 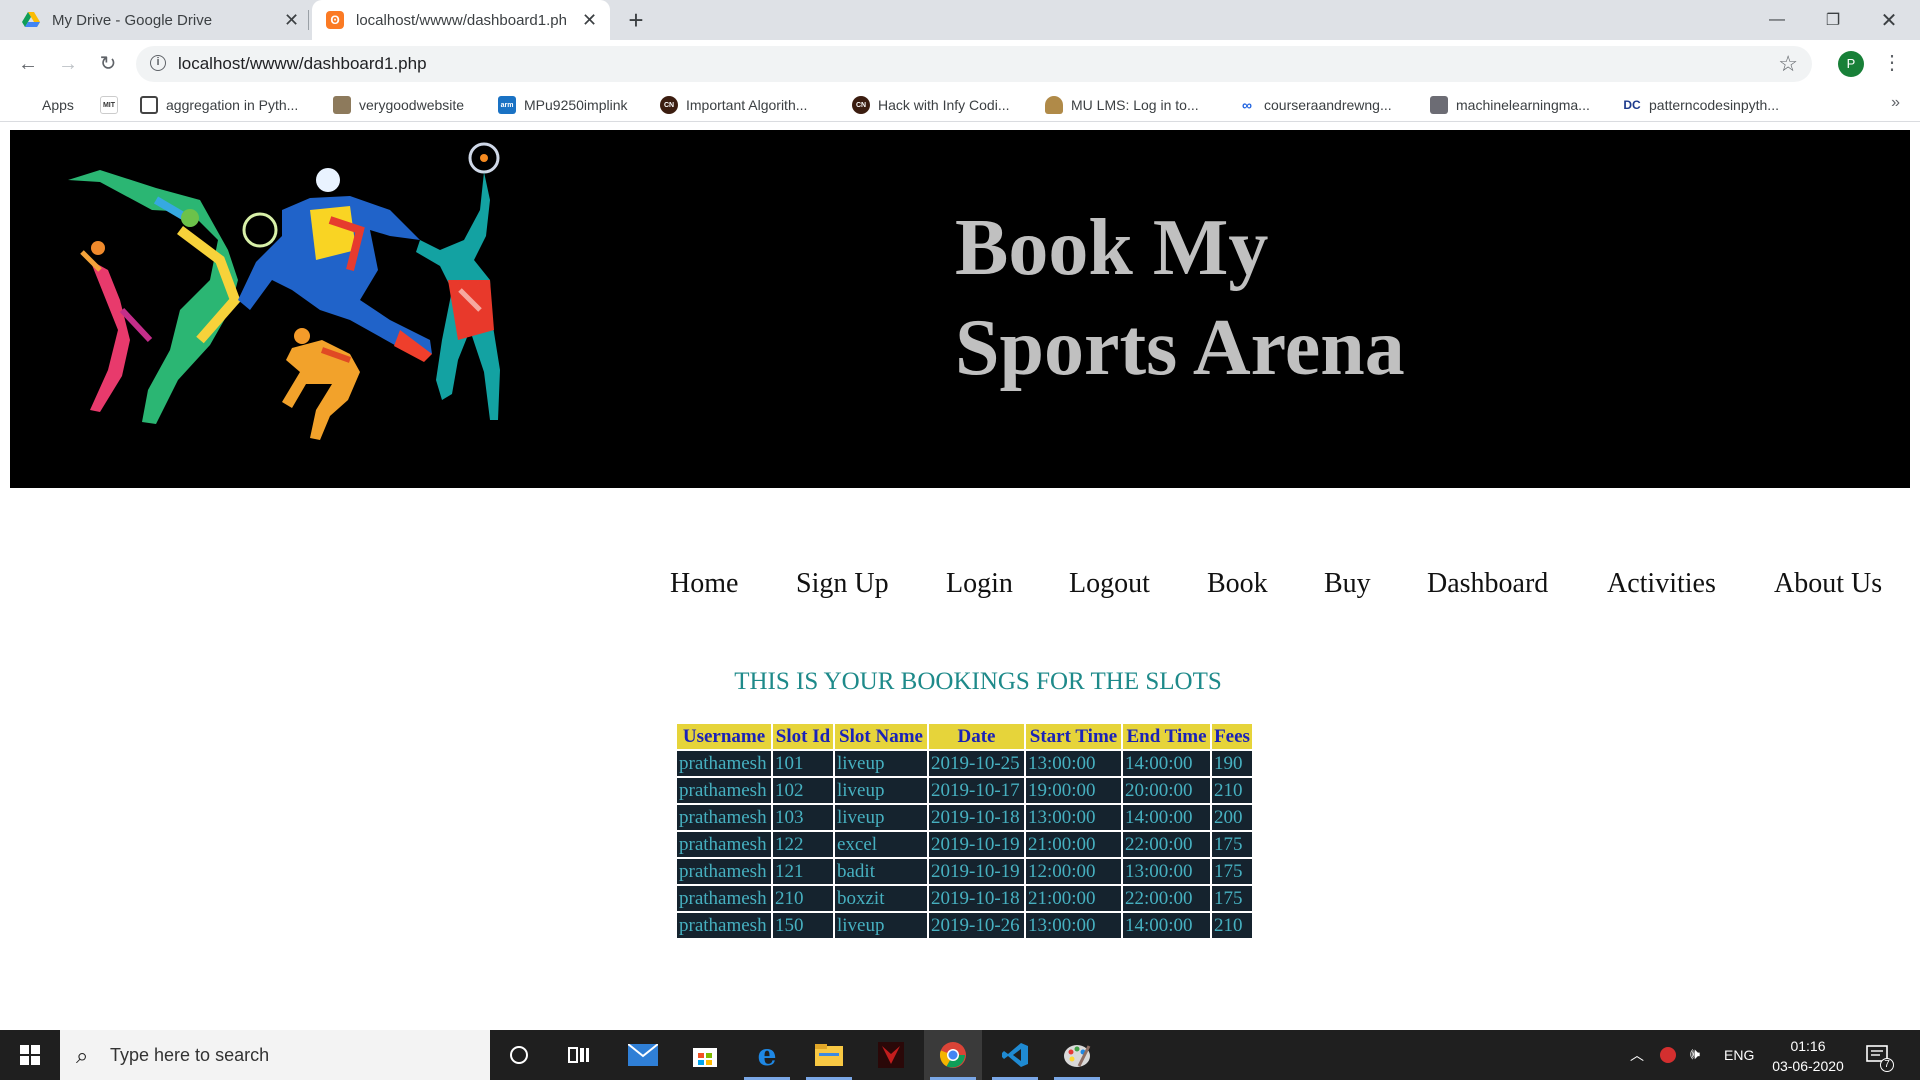 I want to click on url-text: localhost/wwww/dashboard1.php, so click(x=302, y=64).